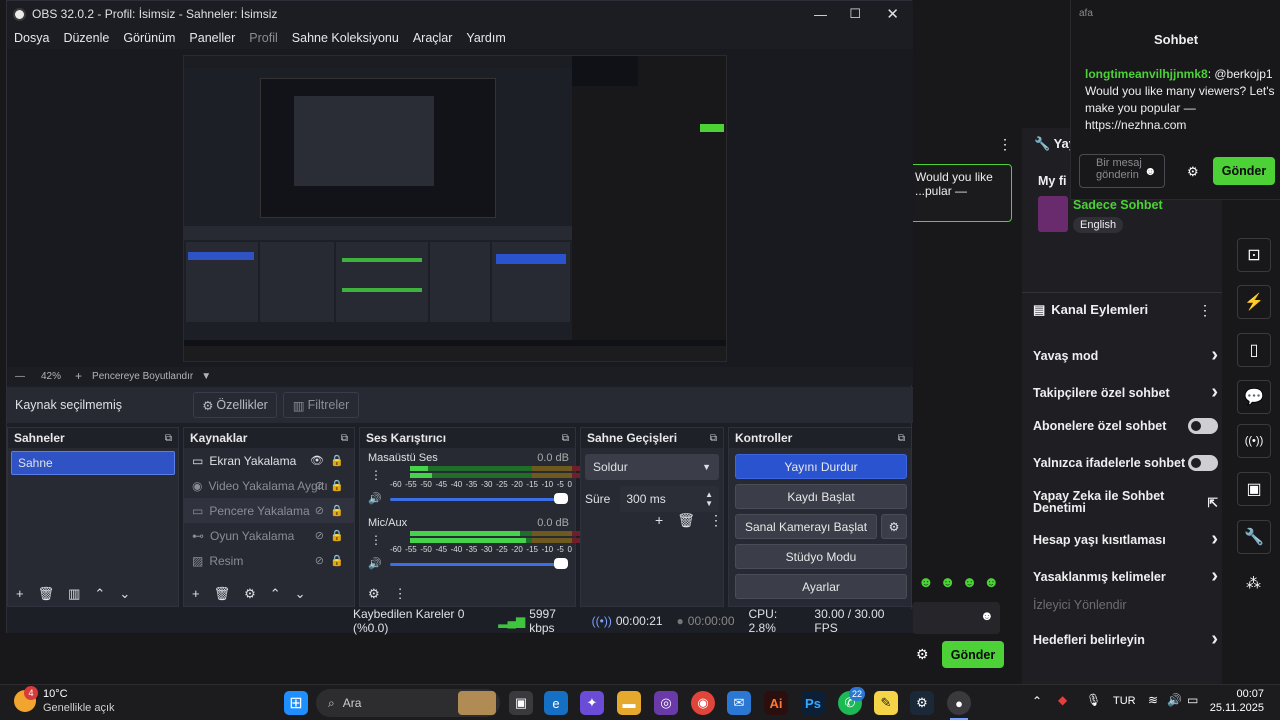  What do you see at coordinates (1125, 463) in the screenshot?
I see `kanal-item: Yalnızca ifadelerle sohbet` at bounding box center [1125, 463].